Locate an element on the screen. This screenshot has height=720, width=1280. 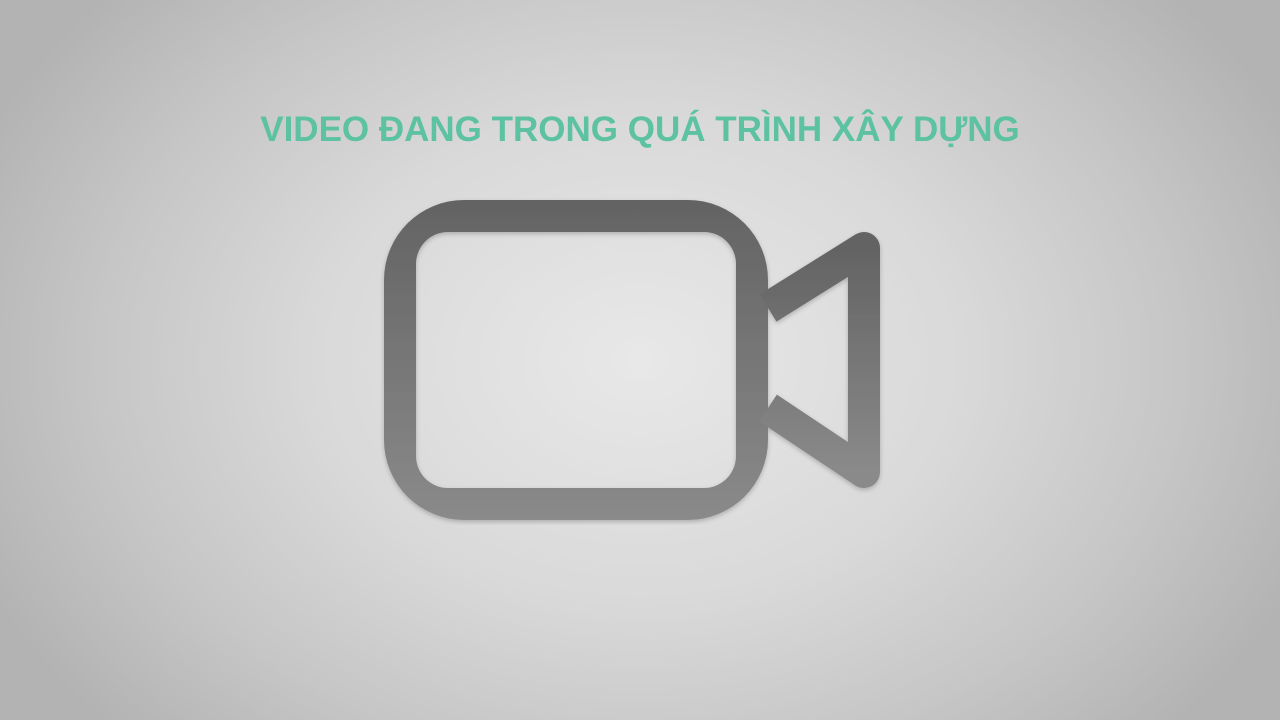
placeholder-title: VIDEO ĐANG TRONG QUÁ TRÌNH XÂY DỰNG is located at coordinates (640, 129).